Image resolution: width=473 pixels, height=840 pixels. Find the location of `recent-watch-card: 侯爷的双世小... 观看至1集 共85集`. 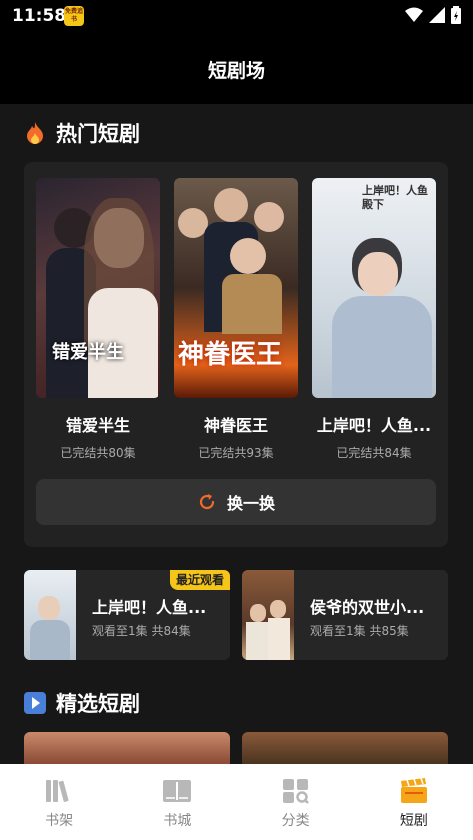

recent-watch-card: 侯爷的双世小... 观看至1集 共85集 is located at coordinates (345, 615).